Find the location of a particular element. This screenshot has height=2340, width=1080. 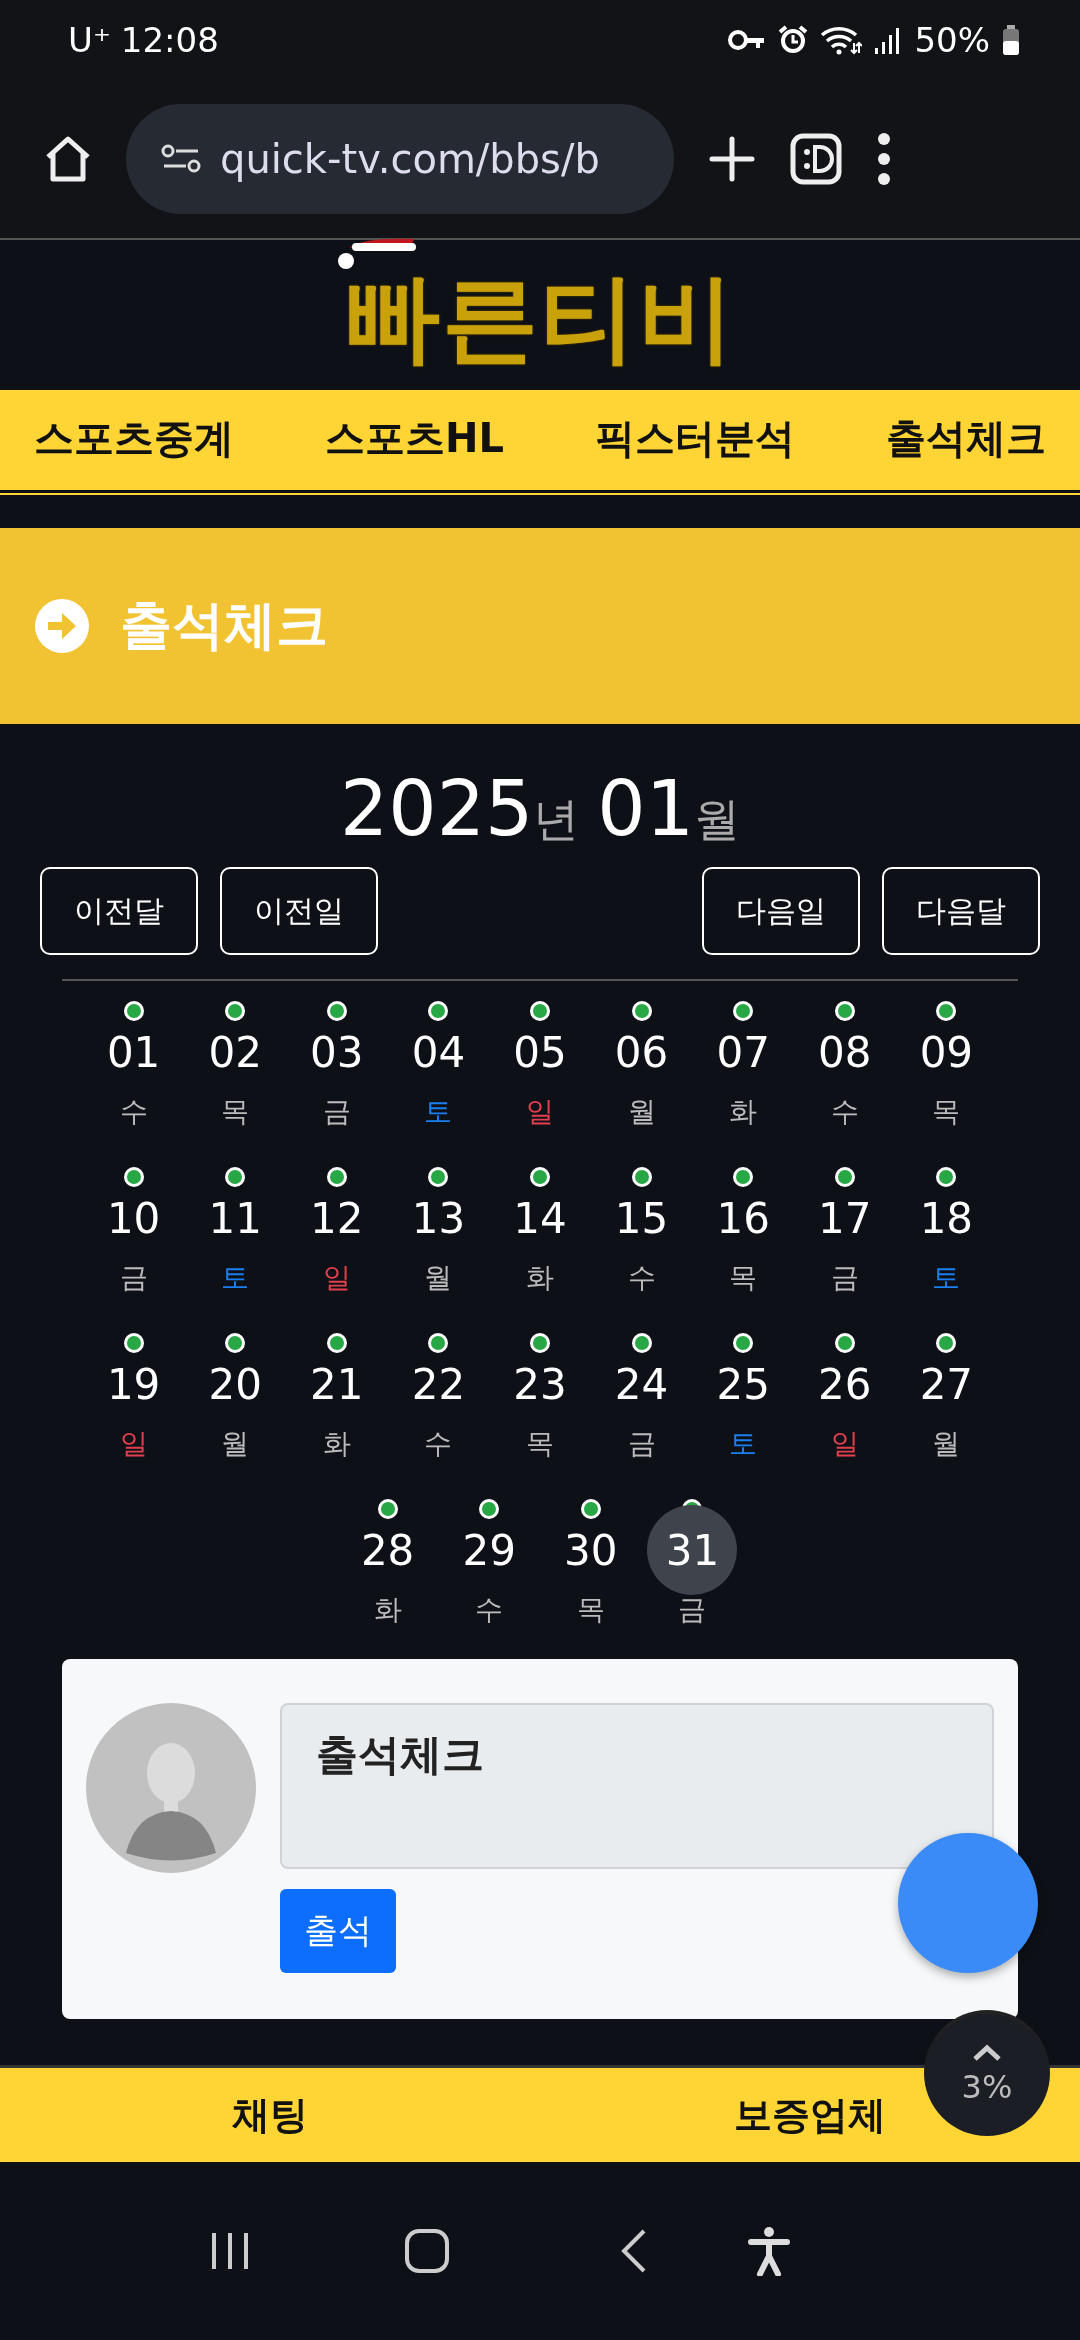

nav-link: 출석체크 is located at coordinates (965, 438).